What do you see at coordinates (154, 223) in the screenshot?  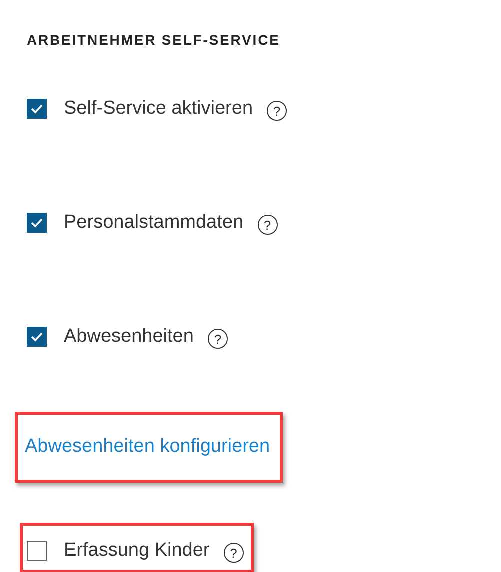 I see `checkbox-label: Personalstammdaten` at bounding box center [154, 223].